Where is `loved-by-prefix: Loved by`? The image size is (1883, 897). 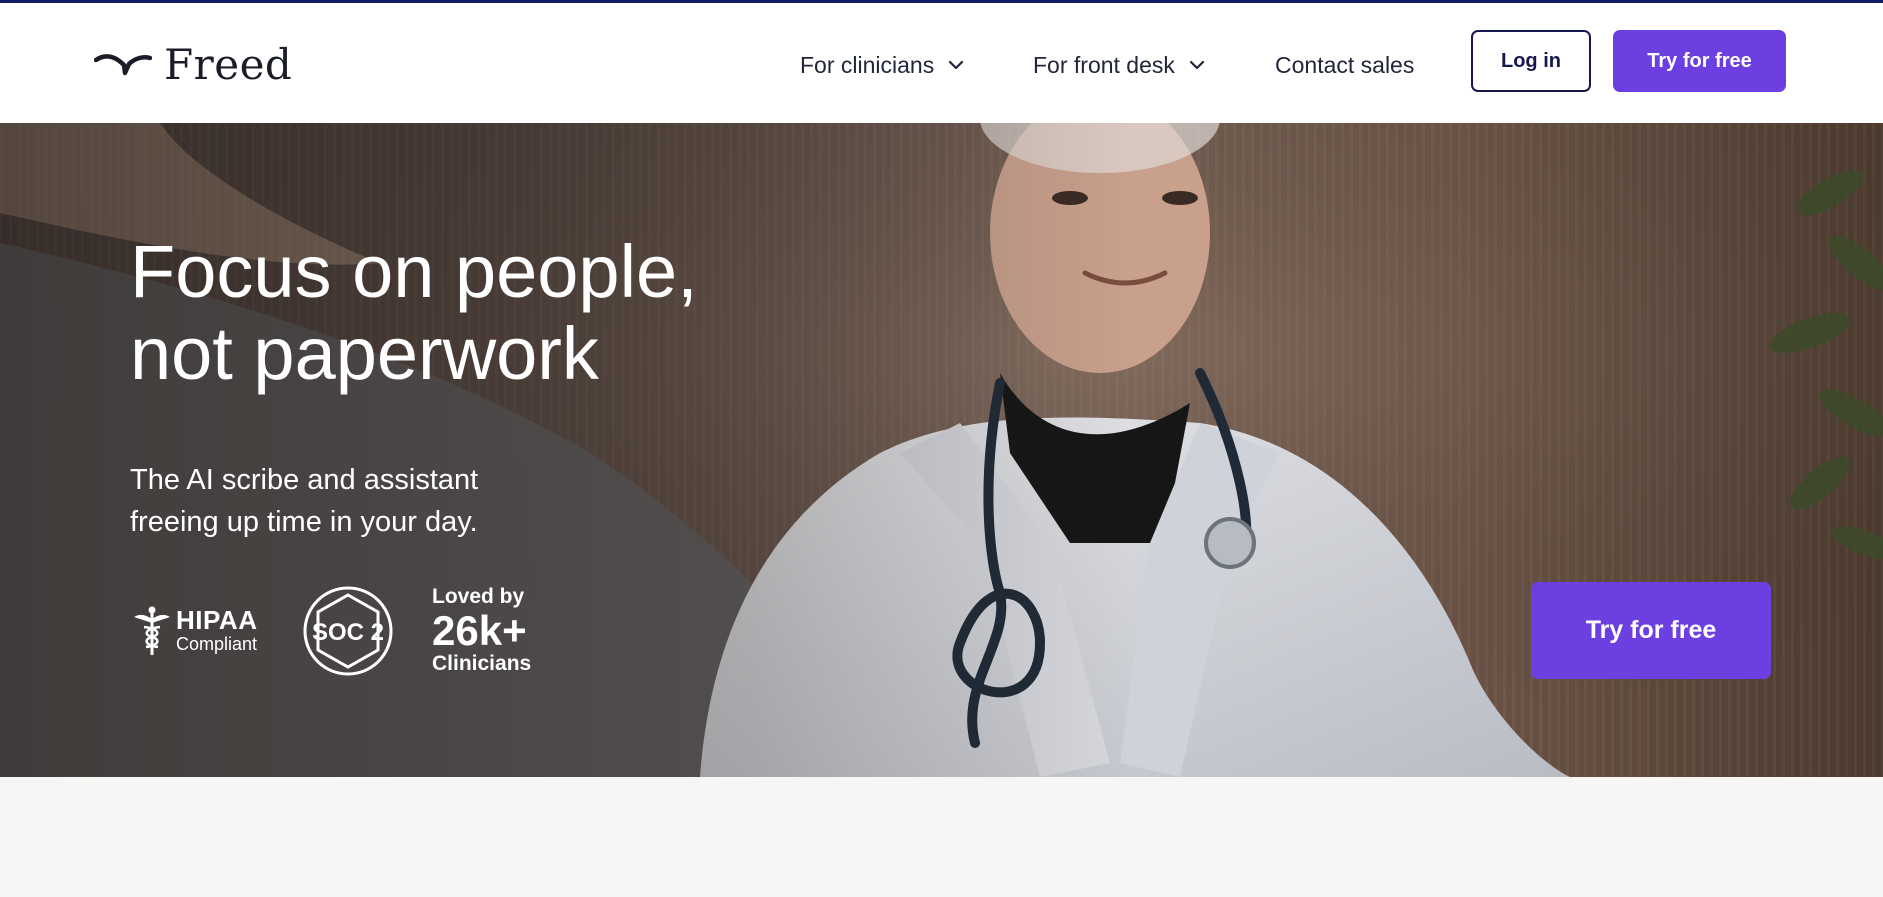
loved-by-prefix: Loved by is located at coordinates (478, 596).